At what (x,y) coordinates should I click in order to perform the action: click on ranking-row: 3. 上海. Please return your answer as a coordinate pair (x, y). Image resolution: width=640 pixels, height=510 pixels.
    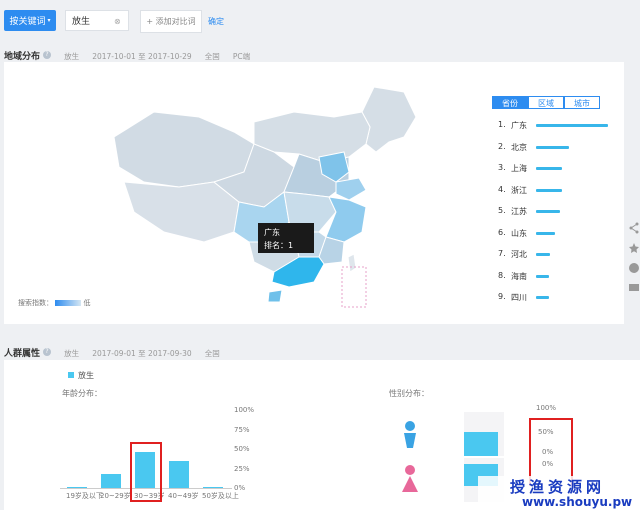
    Looking at the image, I should click on (557, 169).